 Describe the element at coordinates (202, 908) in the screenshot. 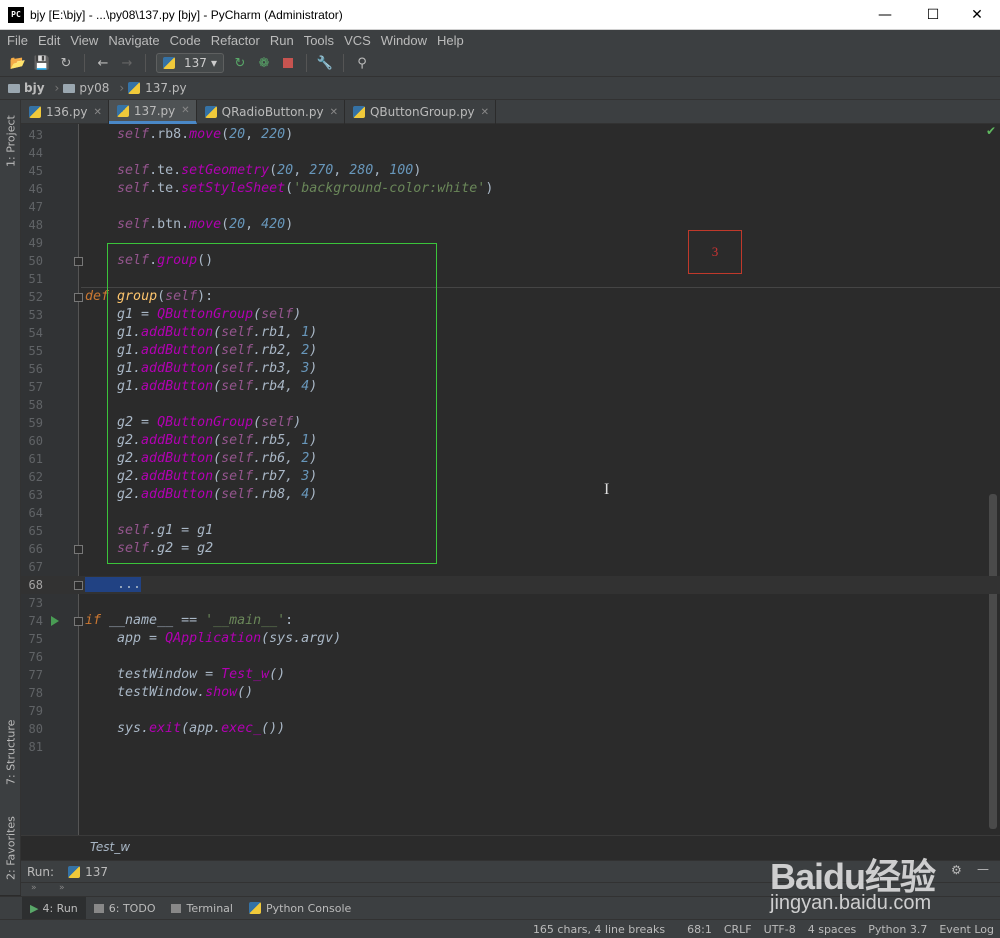

I see `terminal-tool-tab: Terminal` at that location.